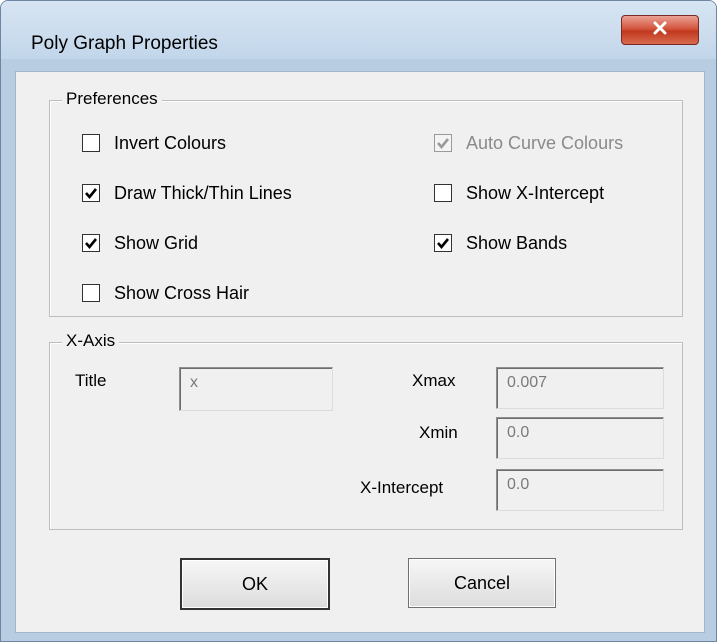  Describe the element at coordinates (112, 99) in the screenshot. I see `preferences-legend: Preferences` at that location.